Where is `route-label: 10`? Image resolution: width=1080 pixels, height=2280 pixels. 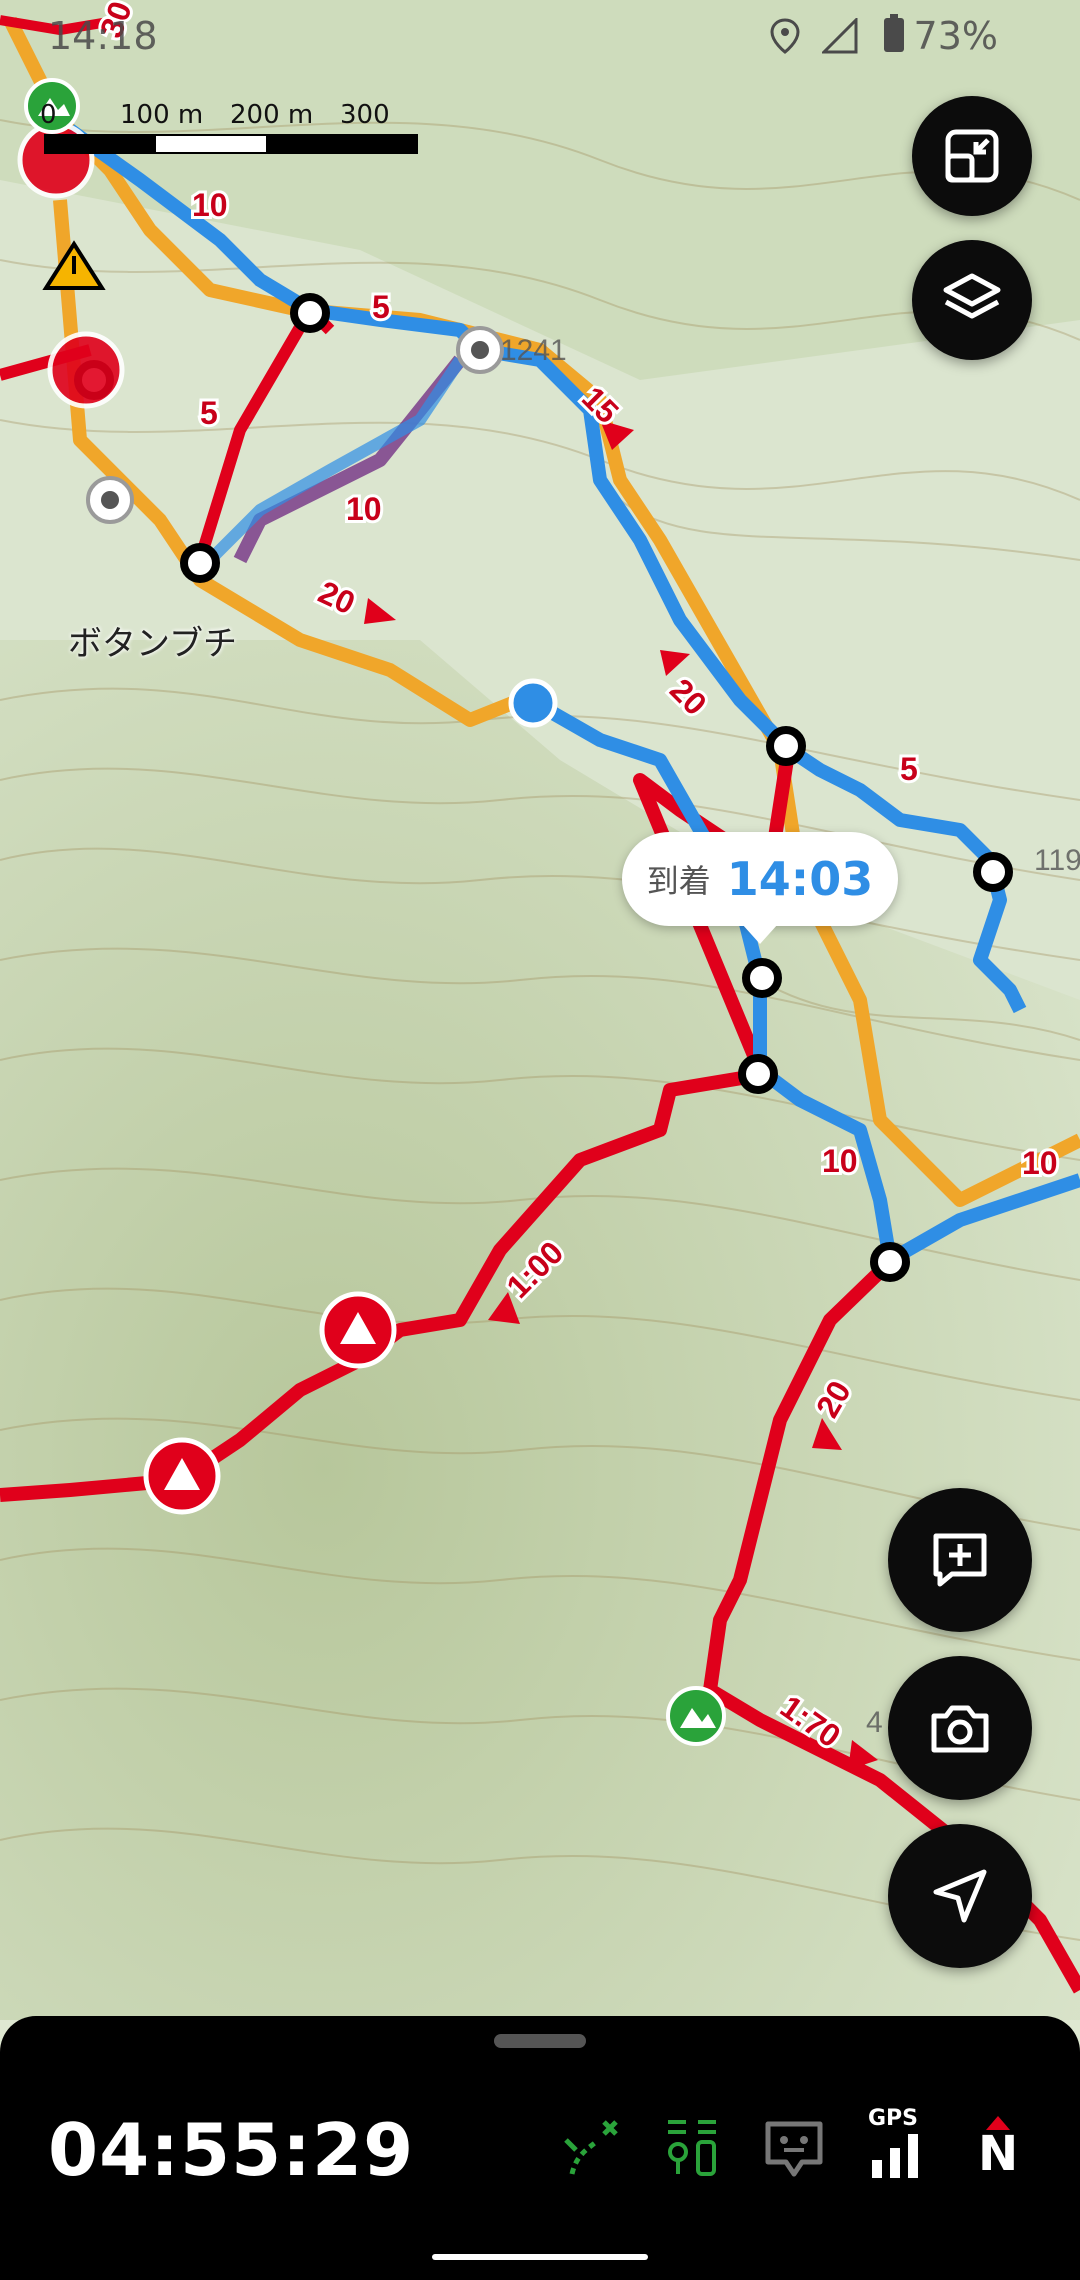 route-label: 10 is located at coordinates (210, 205).